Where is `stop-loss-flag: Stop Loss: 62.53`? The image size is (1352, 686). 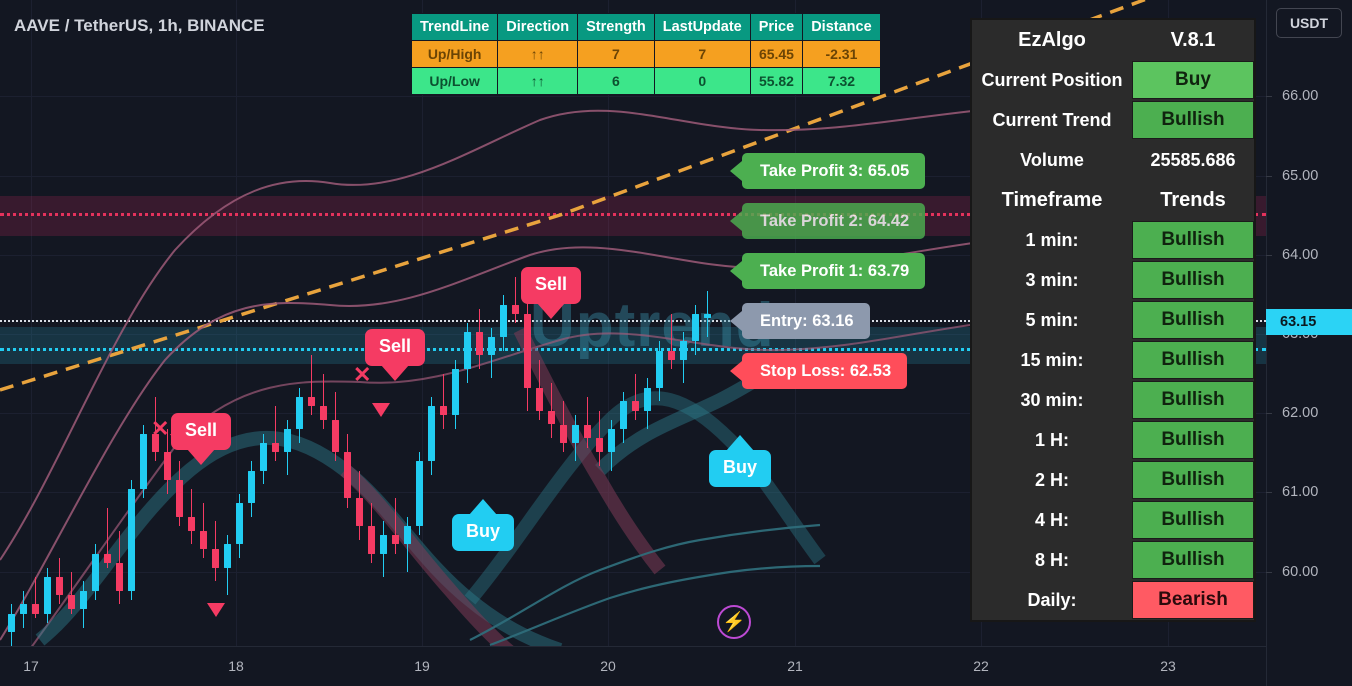 stop-loss-flag: Stop Loss: 62.53 is located at coordinates (825, 371).